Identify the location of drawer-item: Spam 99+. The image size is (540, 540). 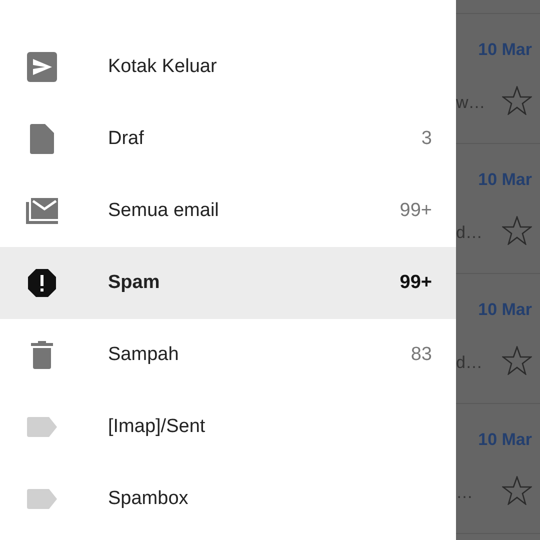
(228, 283).